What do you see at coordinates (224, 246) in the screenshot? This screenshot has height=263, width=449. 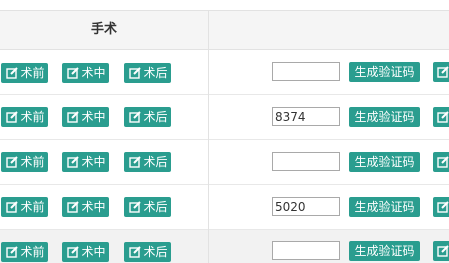 I see `table-row: 术前 术中 术后 生成验证码` at bounding box center [224, 246].